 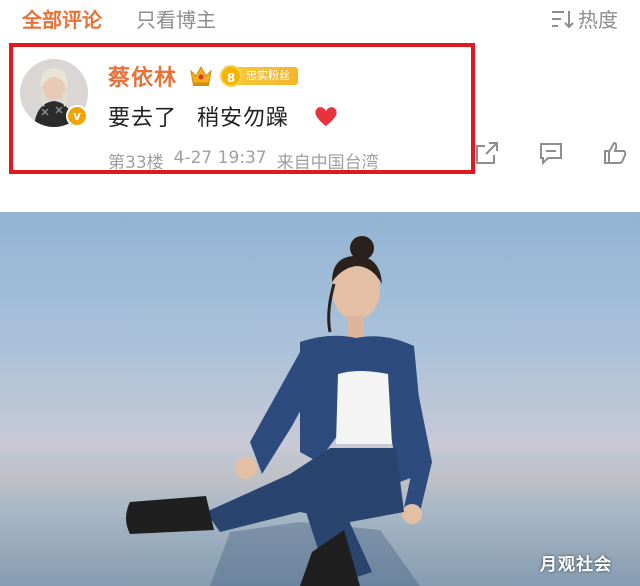 I want to click on decorative-fade, so click(x=574, y=183).